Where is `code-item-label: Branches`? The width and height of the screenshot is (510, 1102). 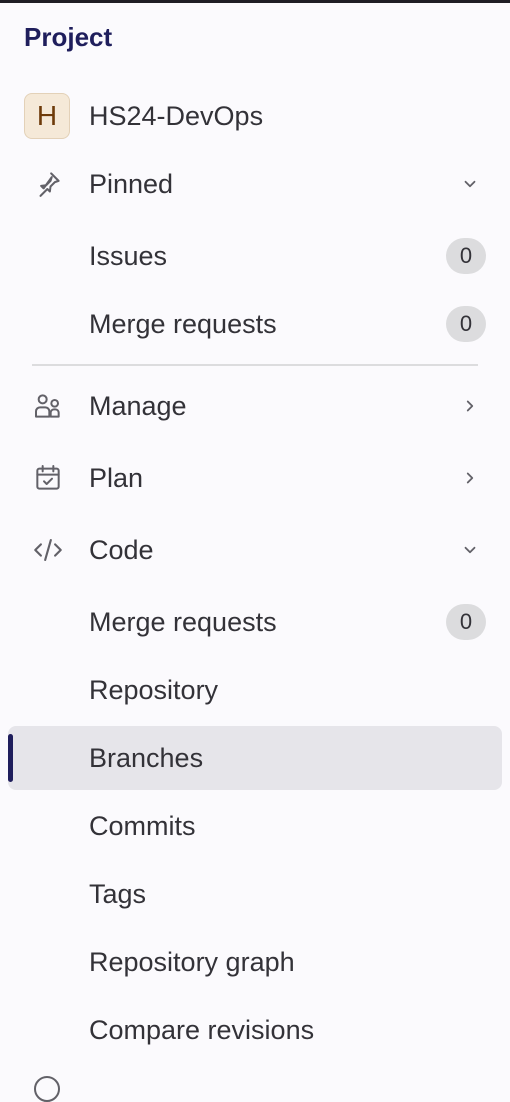 code-item-label: Branches is located at coordinates (146, 757).